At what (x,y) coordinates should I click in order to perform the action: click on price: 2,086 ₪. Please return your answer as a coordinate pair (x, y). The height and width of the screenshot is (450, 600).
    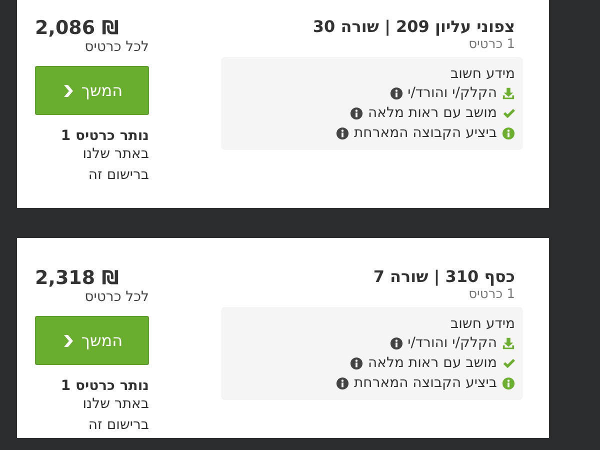
    Looking at the image, I should click on (77, 28).